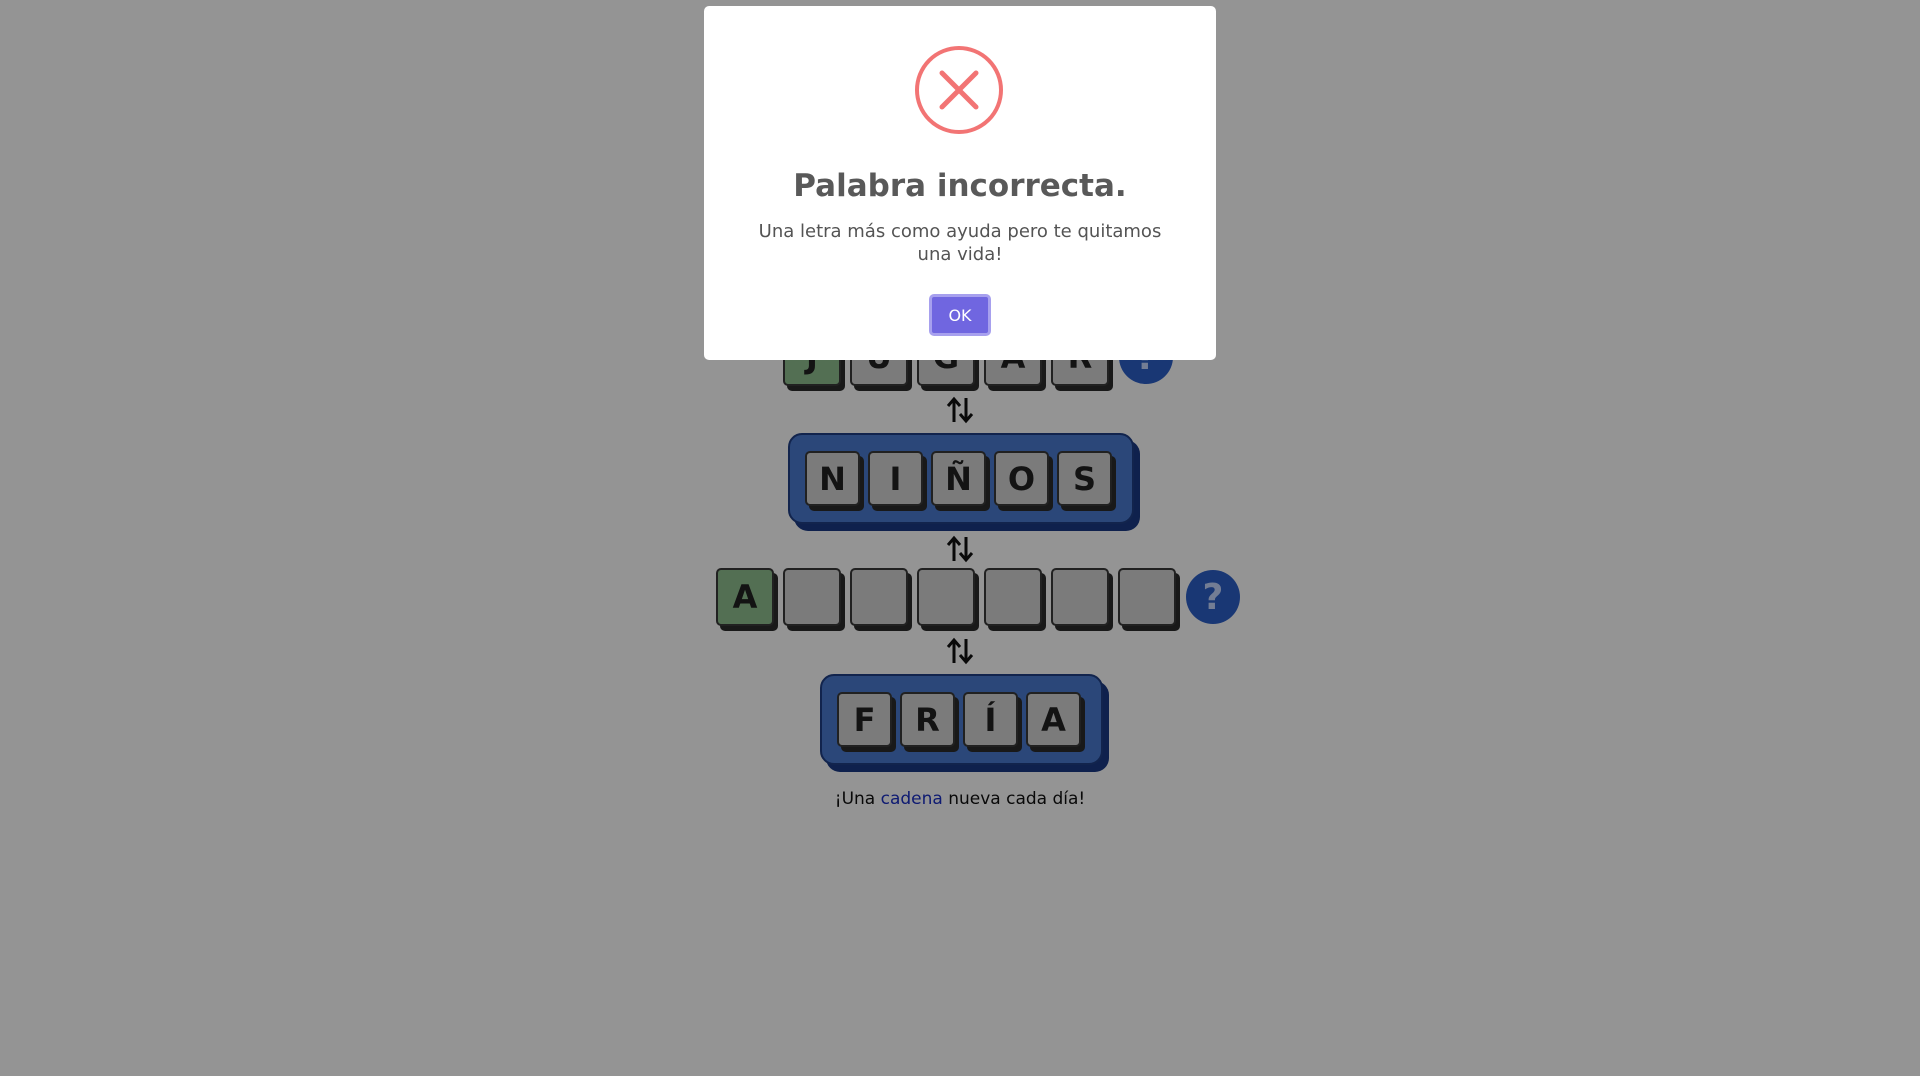 The height and width of the screenshot is (1076, 1920). Describe the element at coordinates (960, 186) in the screenshot. I see `dialog-title: Palabra incorrecta.` at that location.